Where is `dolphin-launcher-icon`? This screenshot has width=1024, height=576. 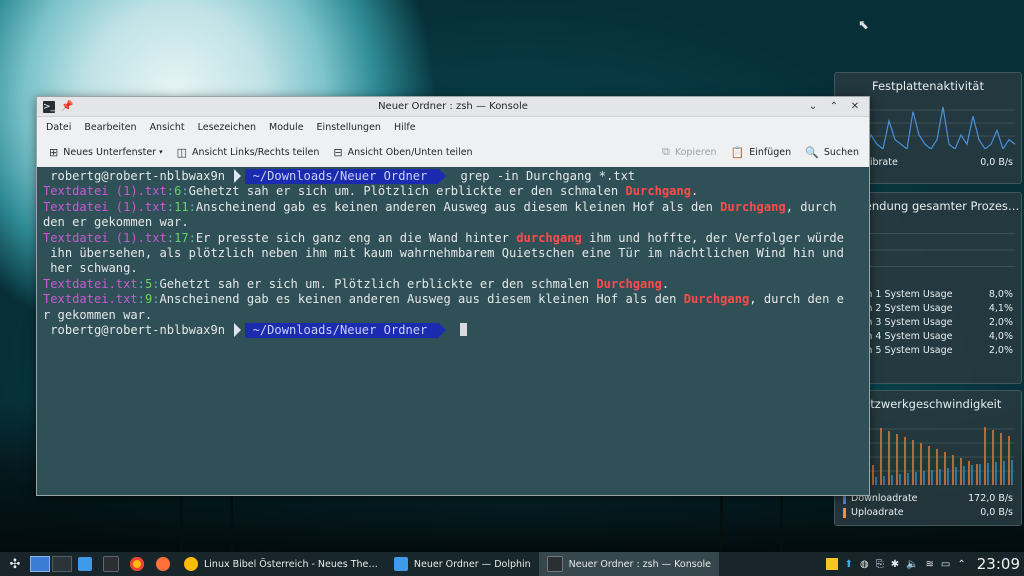
dolphin-launcher-icon is located at coordinates (85, 564).